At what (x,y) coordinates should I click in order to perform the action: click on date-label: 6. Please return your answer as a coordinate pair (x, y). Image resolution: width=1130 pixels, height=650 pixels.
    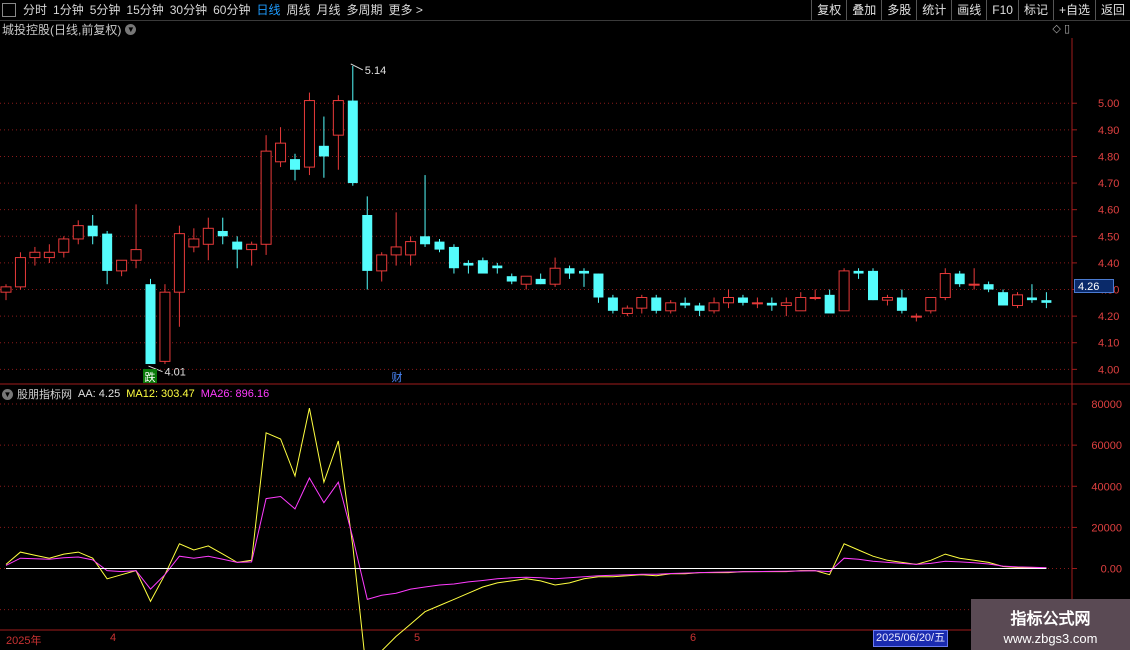
    Looking at the image, I should click on (693, 638).